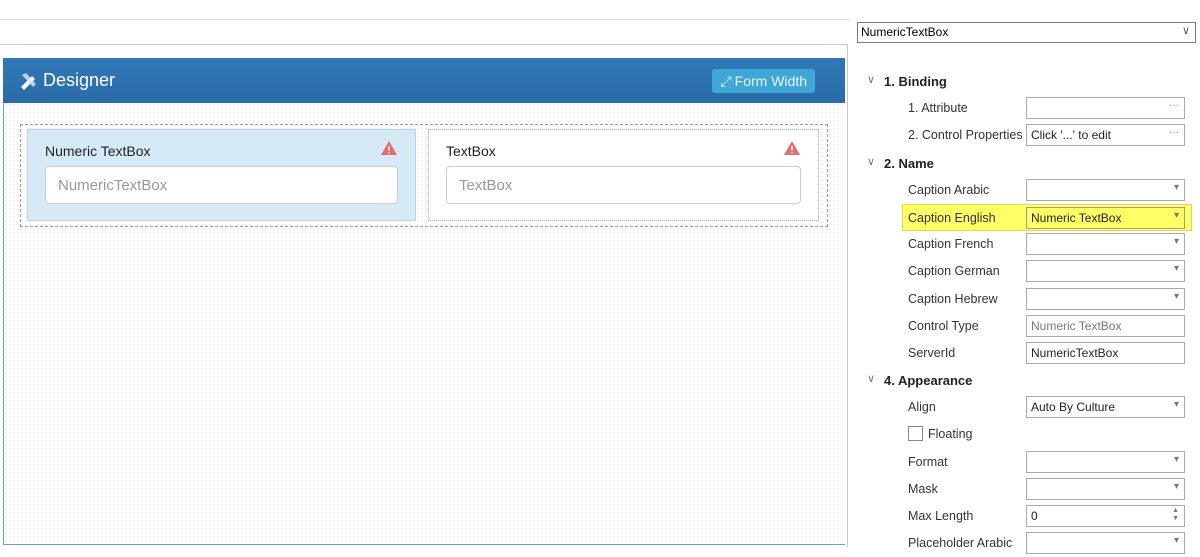  What do you see at coordinates (953, 298) in the screenshot?
I see `property-label: Caption Hebrew` at bounding box center [953, 298].